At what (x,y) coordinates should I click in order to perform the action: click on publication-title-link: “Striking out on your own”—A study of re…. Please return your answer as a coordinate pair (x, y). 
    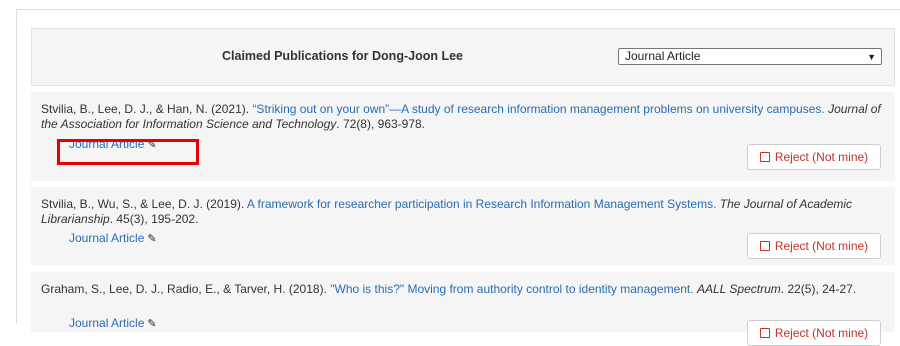
    Looking at the image, I should click on (538, 109).